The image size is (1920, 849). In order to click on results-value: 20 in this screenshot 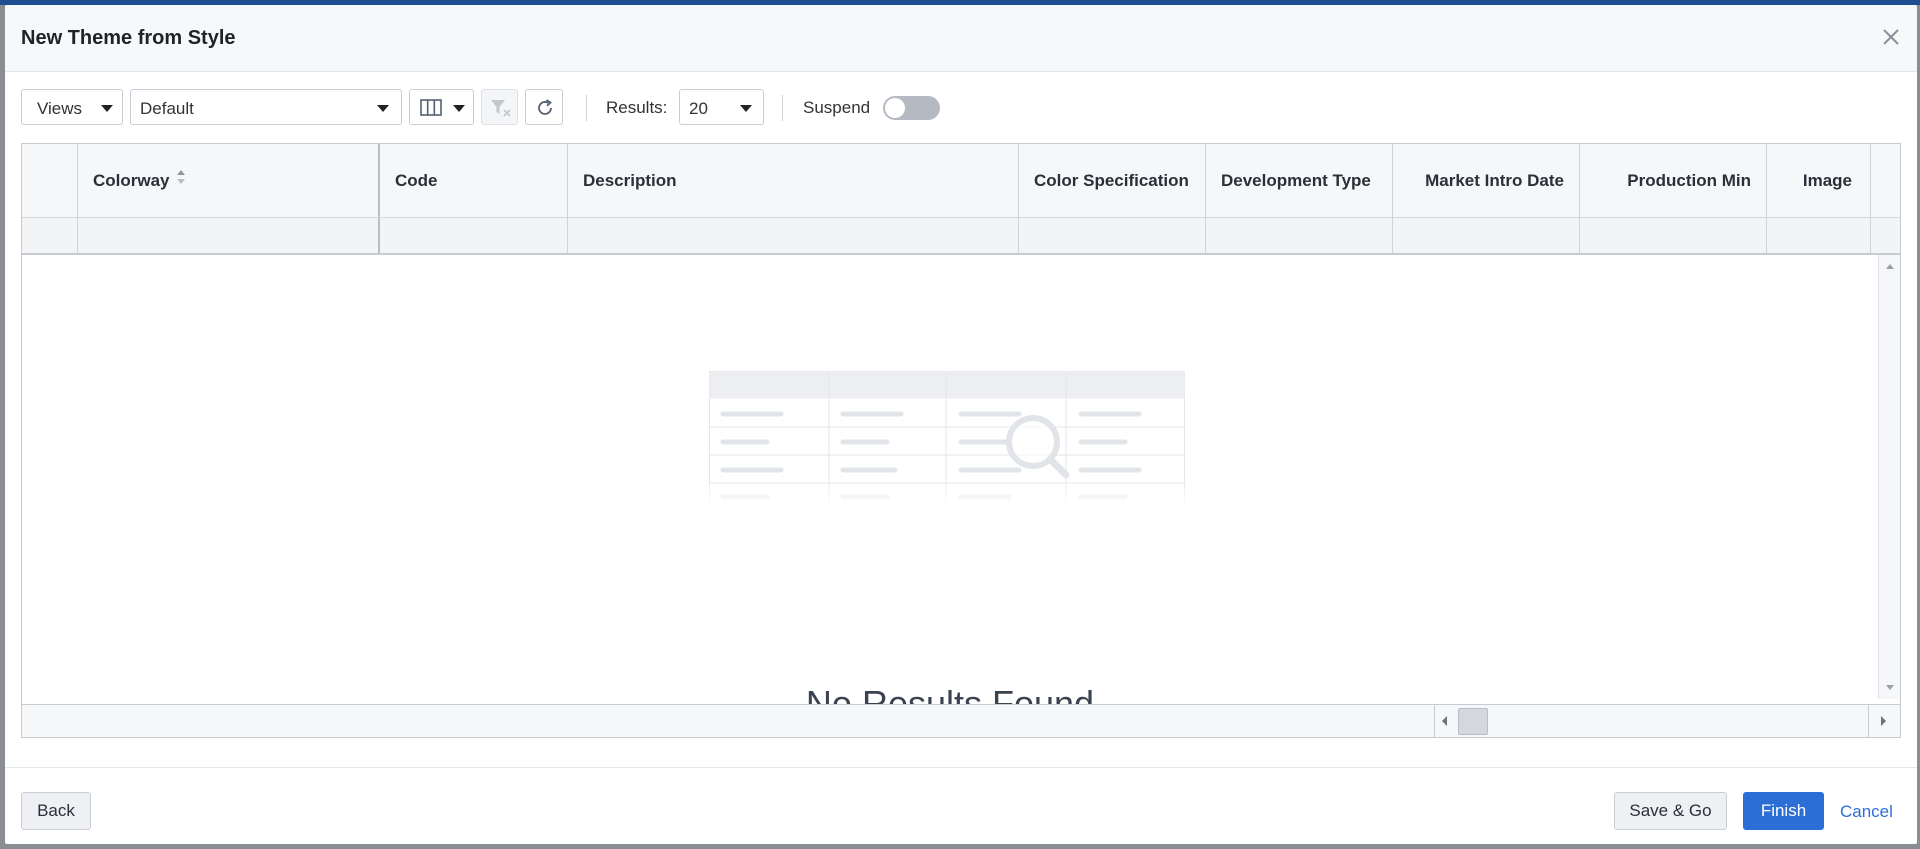, I will do `click(698, 108)`.